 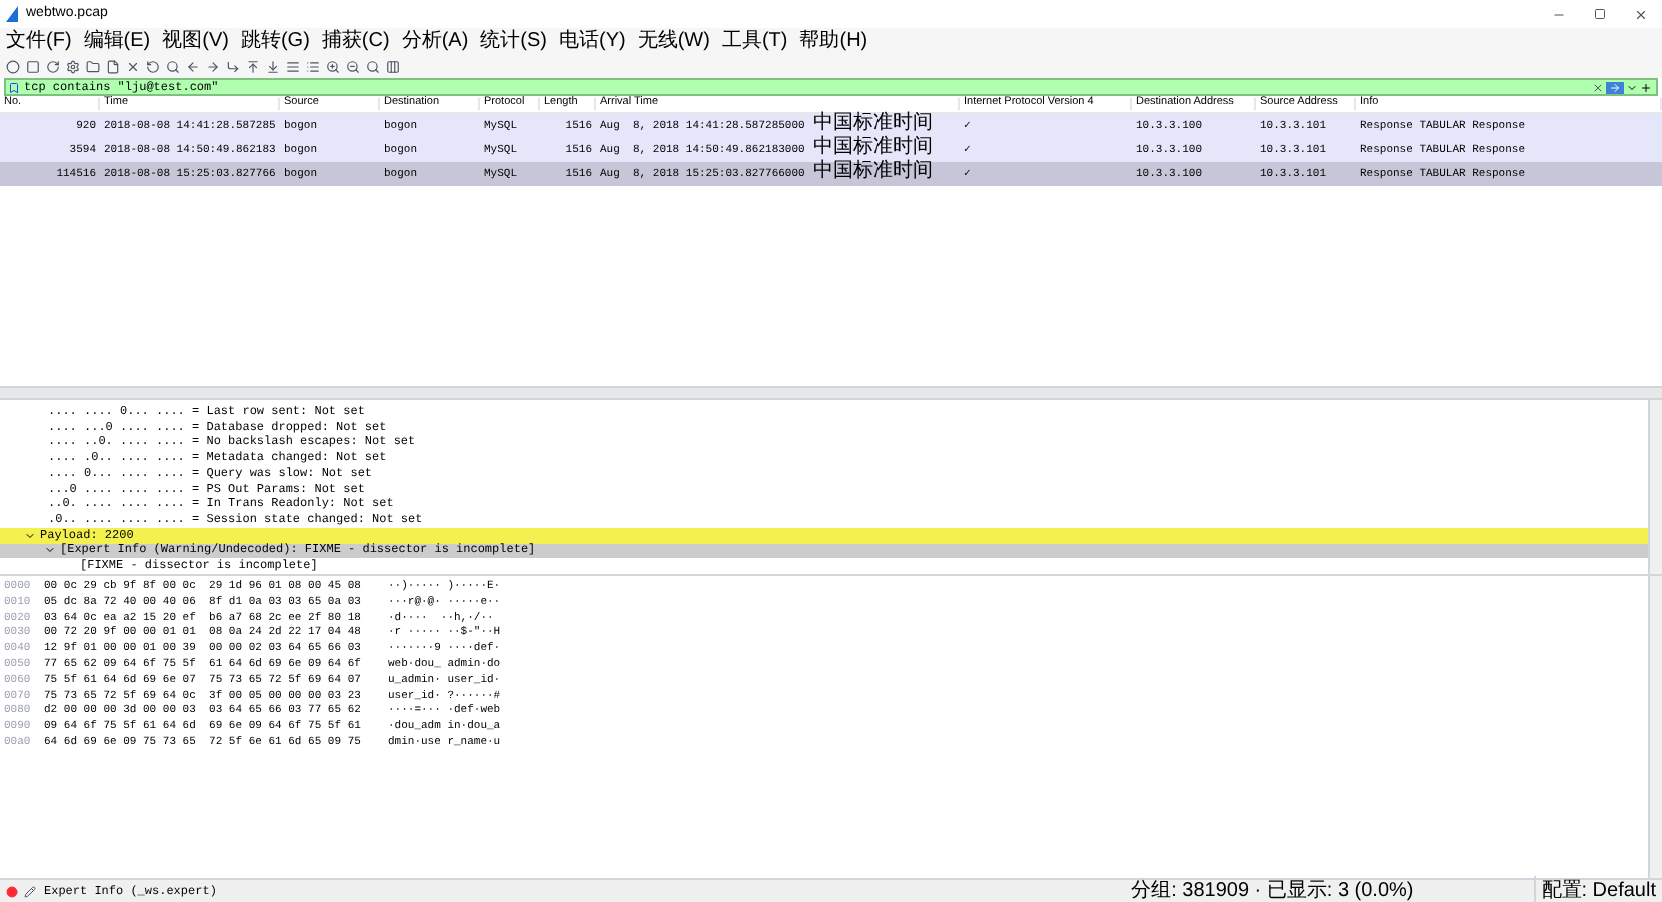 What do you see at coordinates (1594, 889) in the screenshot?
I see `profile-text: 配置: Default` at bounding box center [1594, 889].